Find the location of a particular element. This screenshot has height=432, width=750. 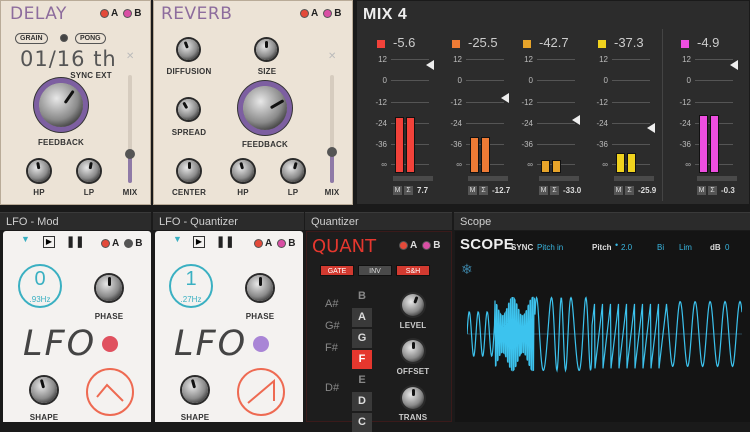

lim-toggle: Lim is located at coordinates (685, 247).